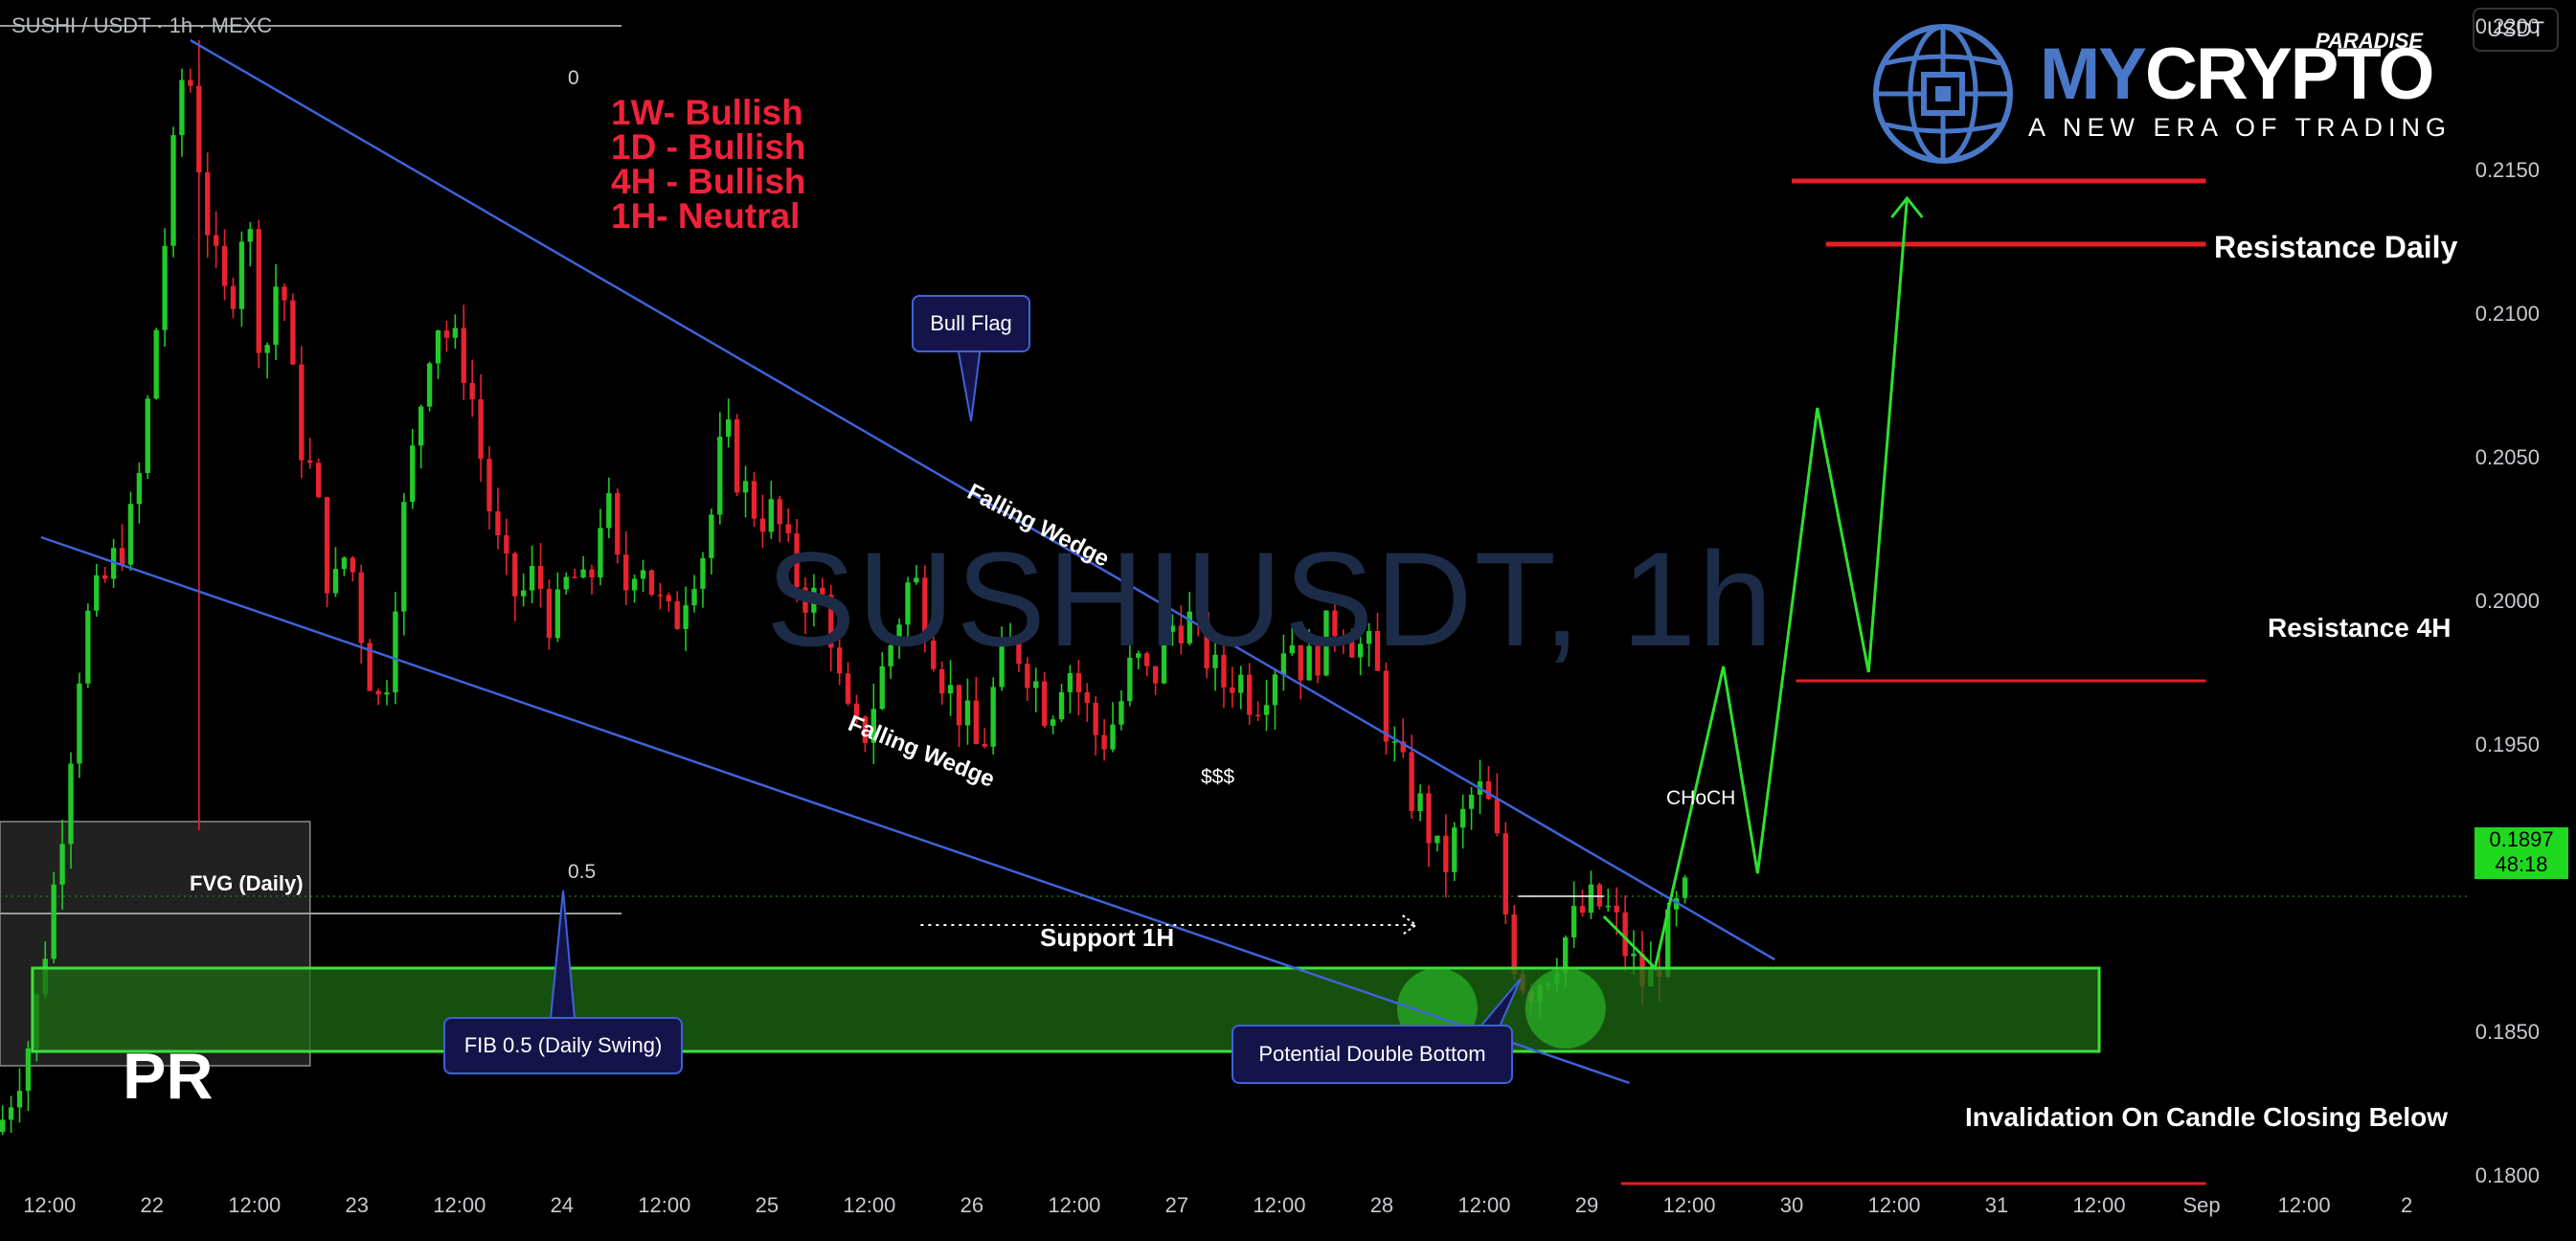 The height and width of the screenshot is (1241, 2576). What do you see at coordinates (168, 1076) in the screenshot?
I see `pr-label: PR` at bounding box center [168, 1076].